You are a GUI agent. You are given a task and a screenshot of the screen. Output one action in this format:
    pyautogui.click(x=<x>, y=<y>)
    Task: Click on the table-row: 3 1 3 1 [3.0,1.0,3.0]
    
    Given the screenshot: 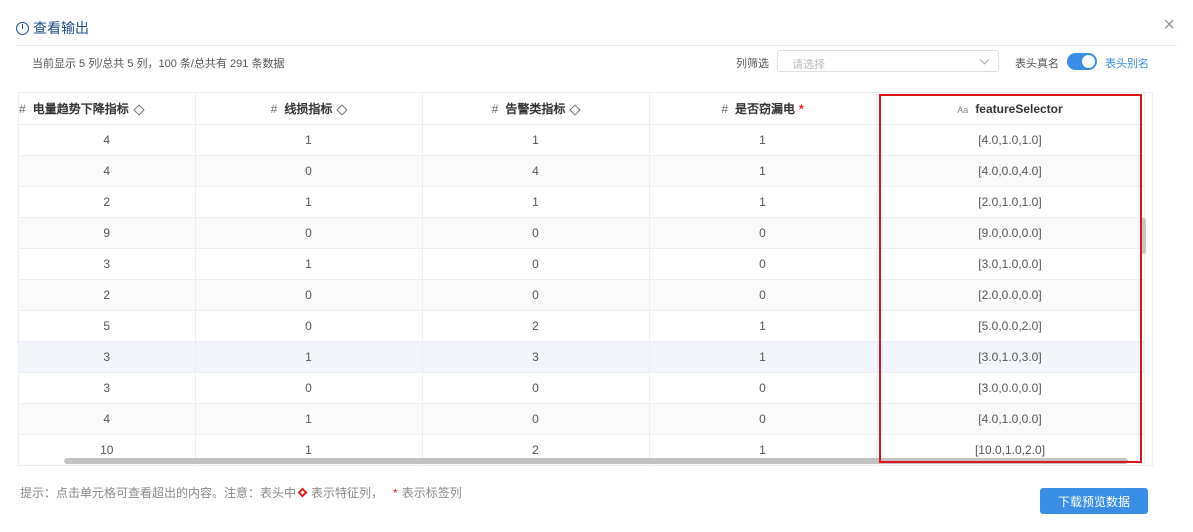 What is the action you would take?
    pyautogui.click(x=582, y=357)
    